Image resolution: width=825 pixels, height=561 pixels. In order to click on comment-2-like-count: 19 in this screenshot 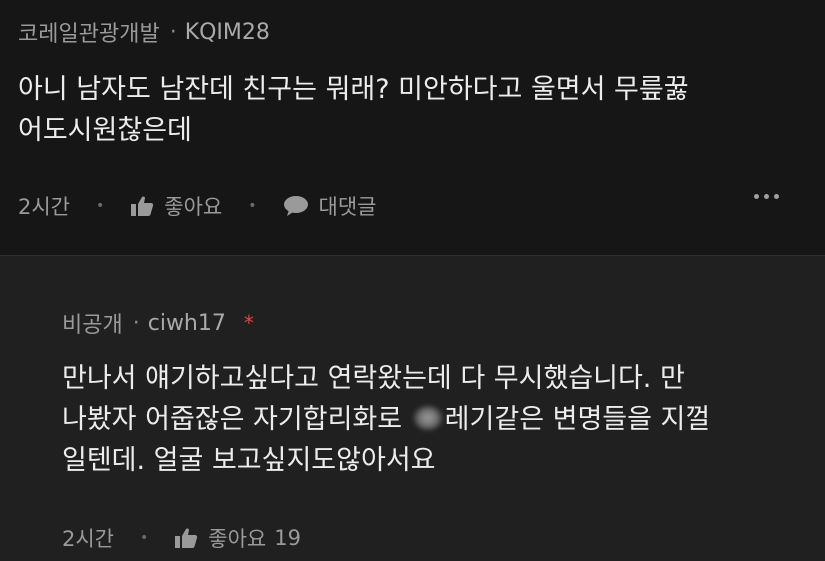, I will do `click(287, 538)`.